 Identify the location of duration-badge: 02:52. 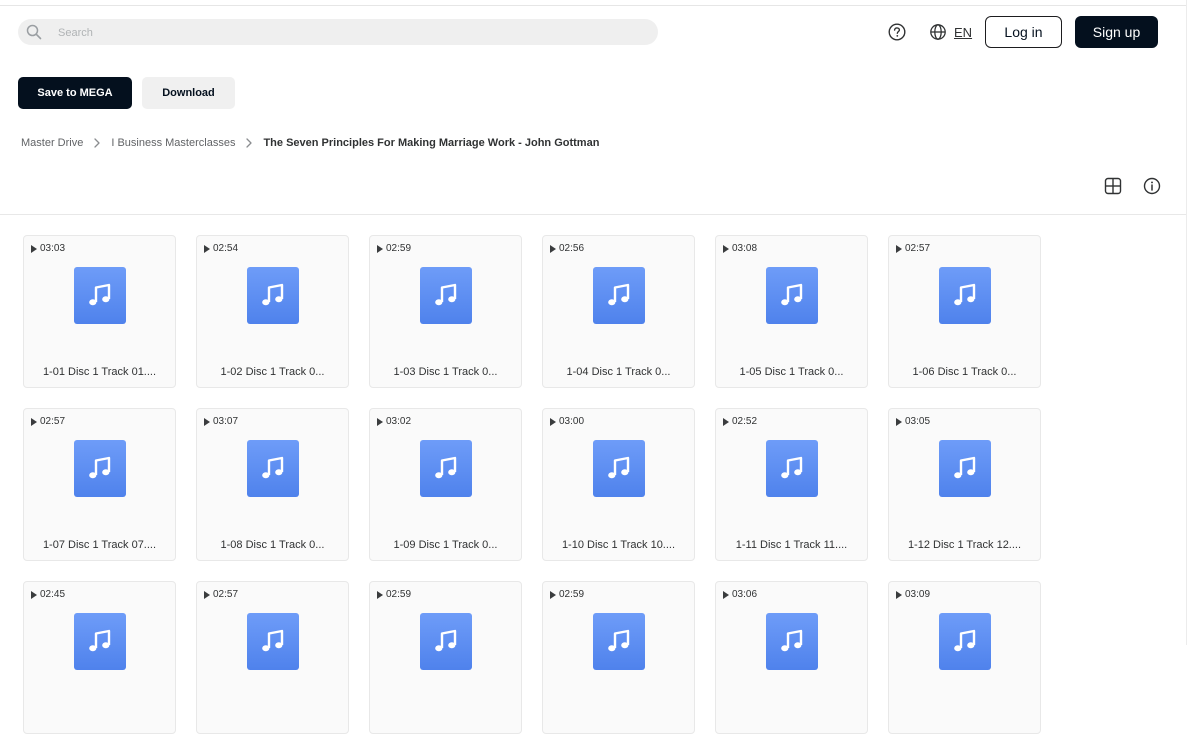
(740, 421).